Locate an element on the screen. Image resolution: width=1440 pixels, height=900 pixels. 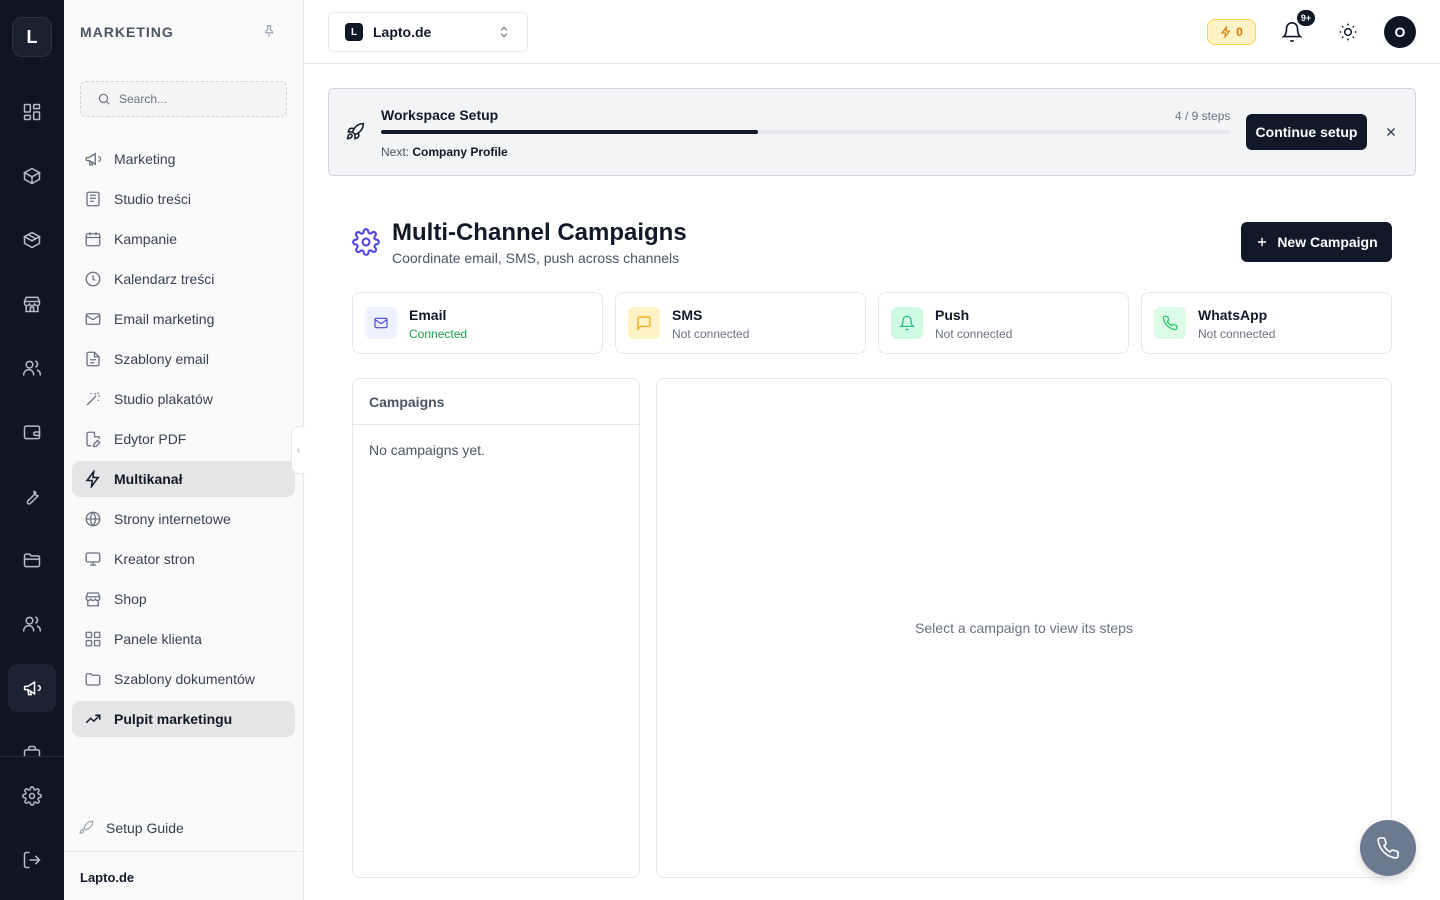
notifications-badge: 9+ is located at coordinates (1306, 18).